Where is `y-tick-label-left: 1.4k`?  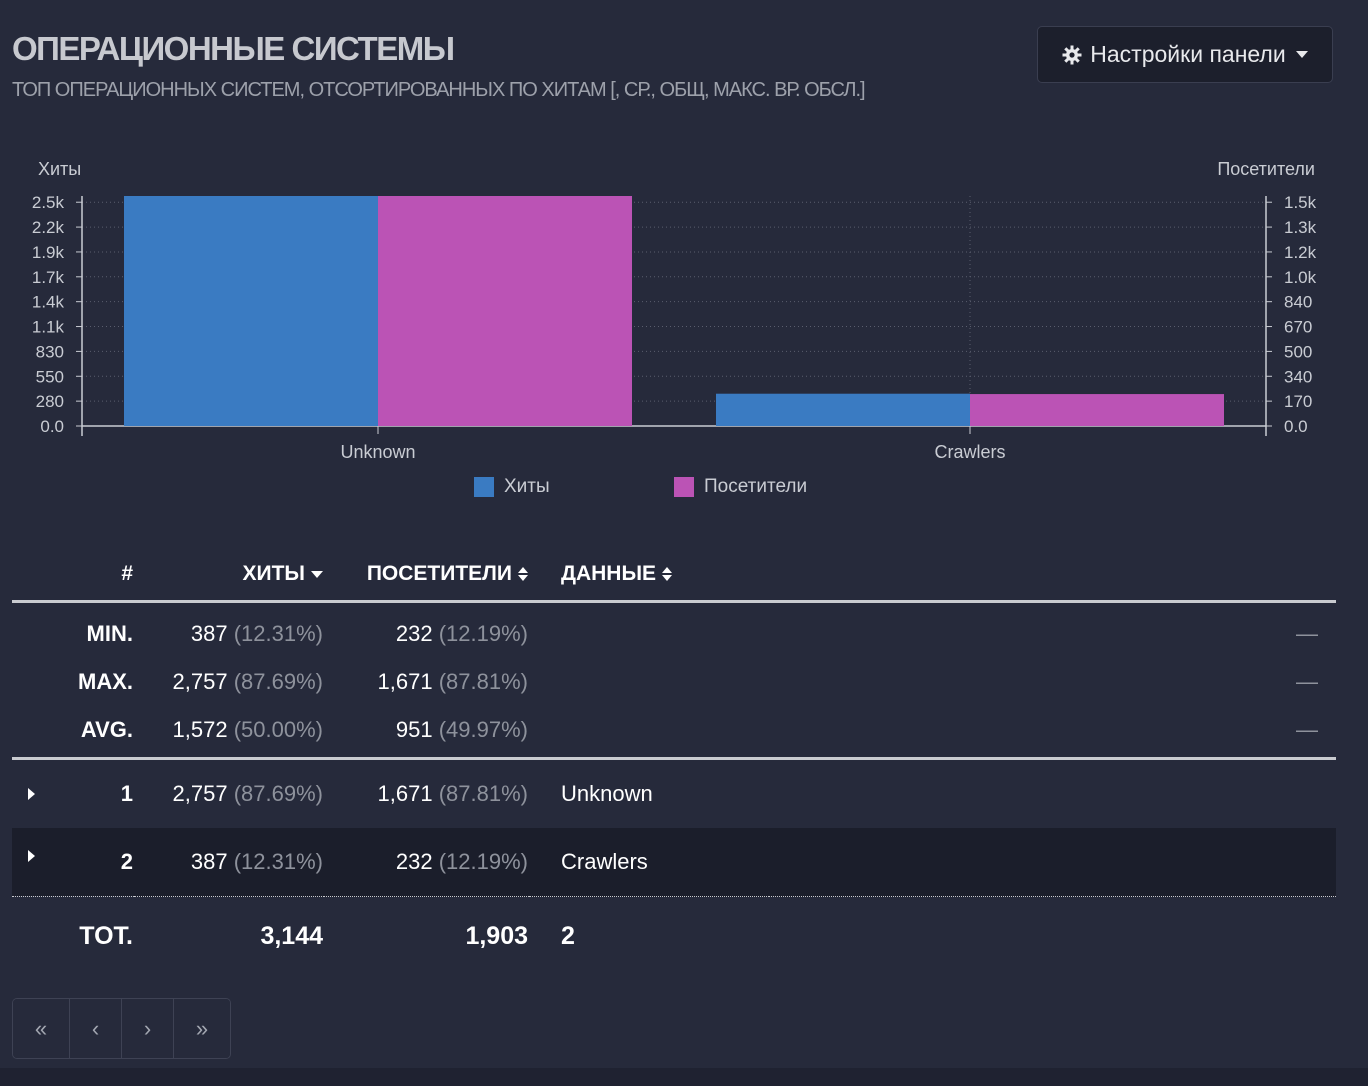 y-tick-label-left: 1.4k is located at coordinates (48, 302).